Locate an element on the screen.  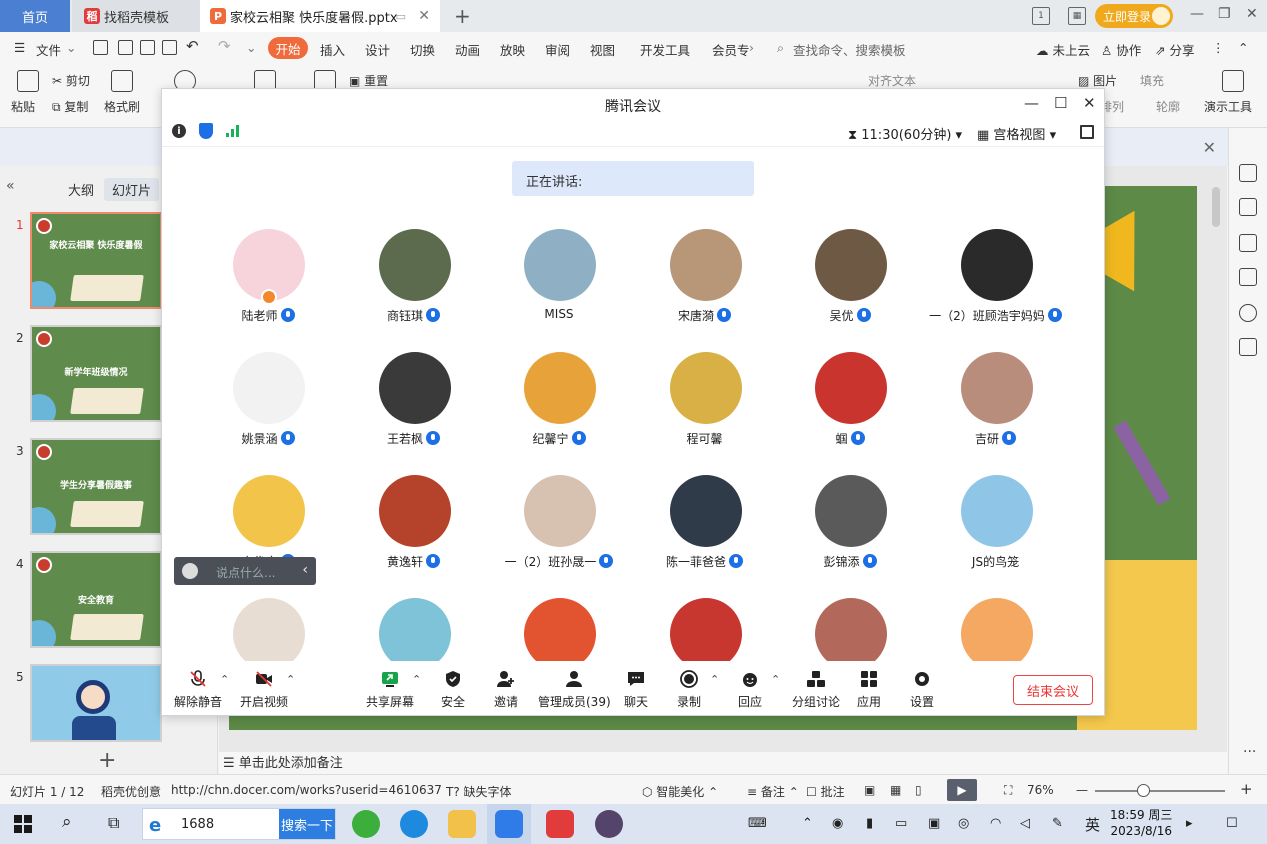
wps-icon is located at coordinates (560, 824).